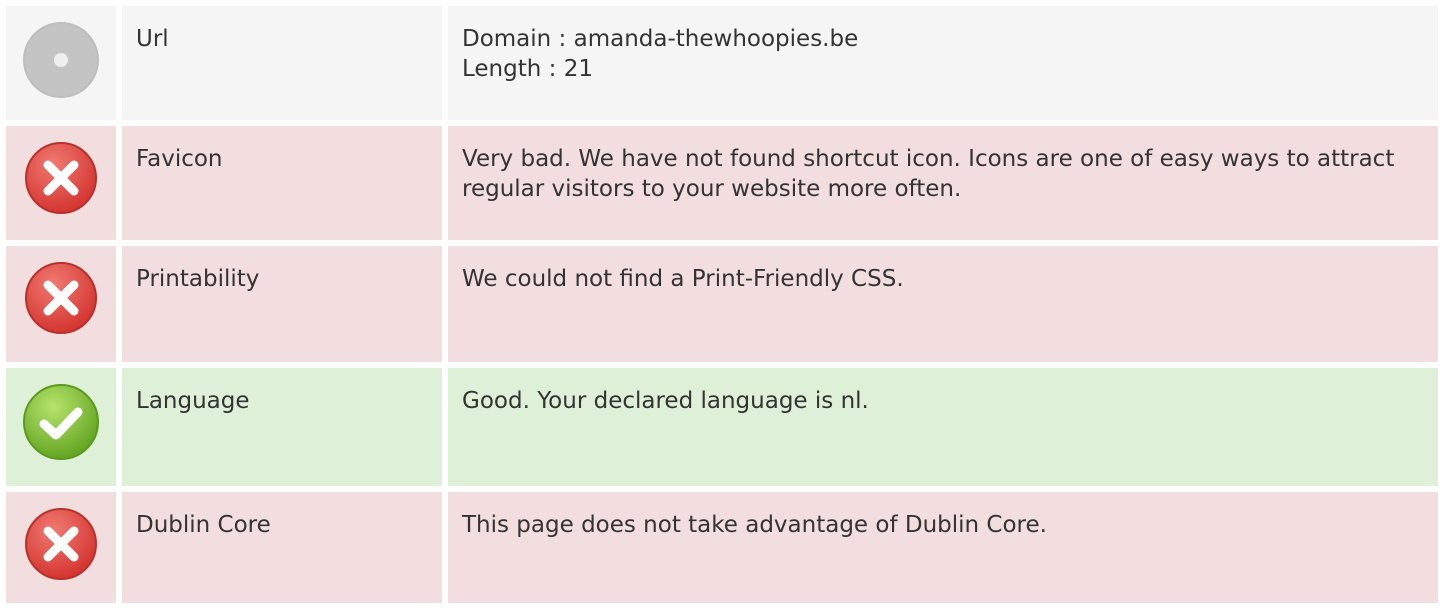 This screenshot has width=1445, height=609. I want to click on row-label: Language, so click(282, 427).